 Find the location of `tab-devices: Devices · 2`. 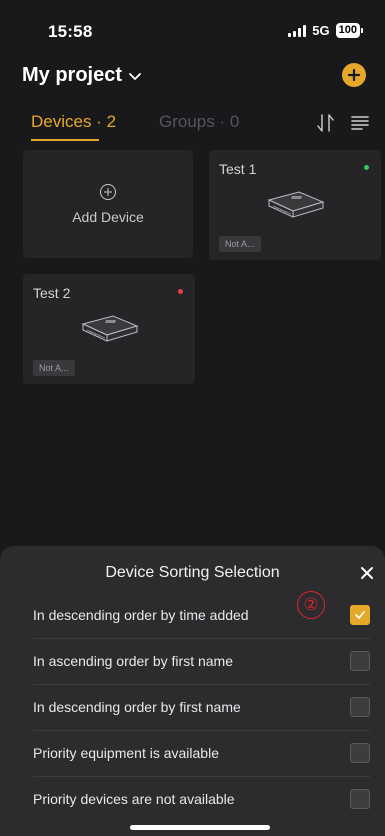

tab-devices: Devices · 2 is located at coordinates (73, 122).